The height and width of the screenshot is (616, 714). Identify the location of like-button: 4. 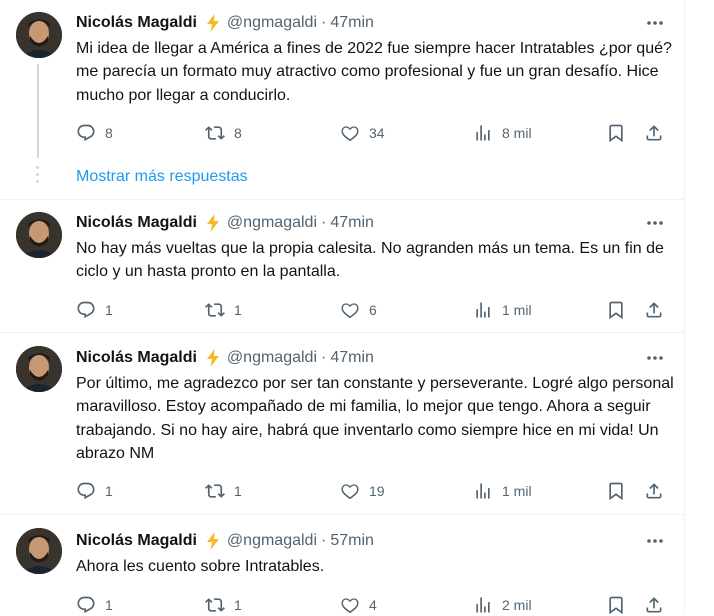
(358, 605).